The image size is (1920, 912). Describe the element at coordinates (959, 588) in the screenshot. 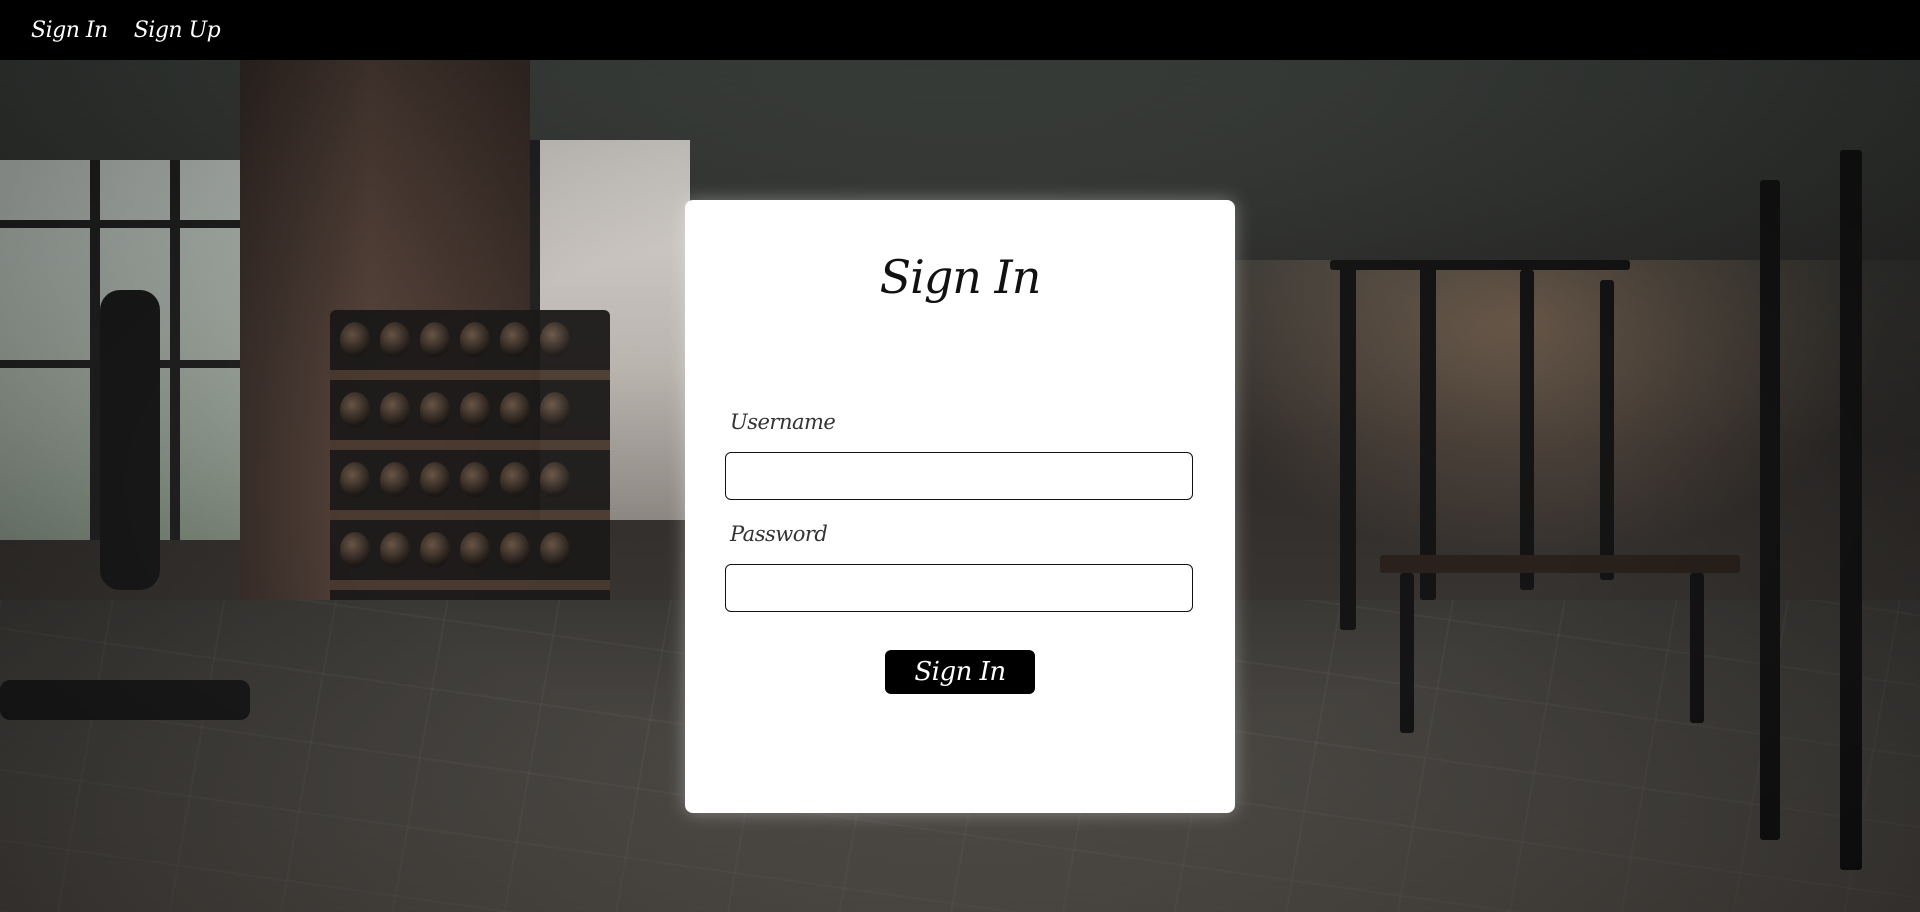

I see `password-input` at that location.